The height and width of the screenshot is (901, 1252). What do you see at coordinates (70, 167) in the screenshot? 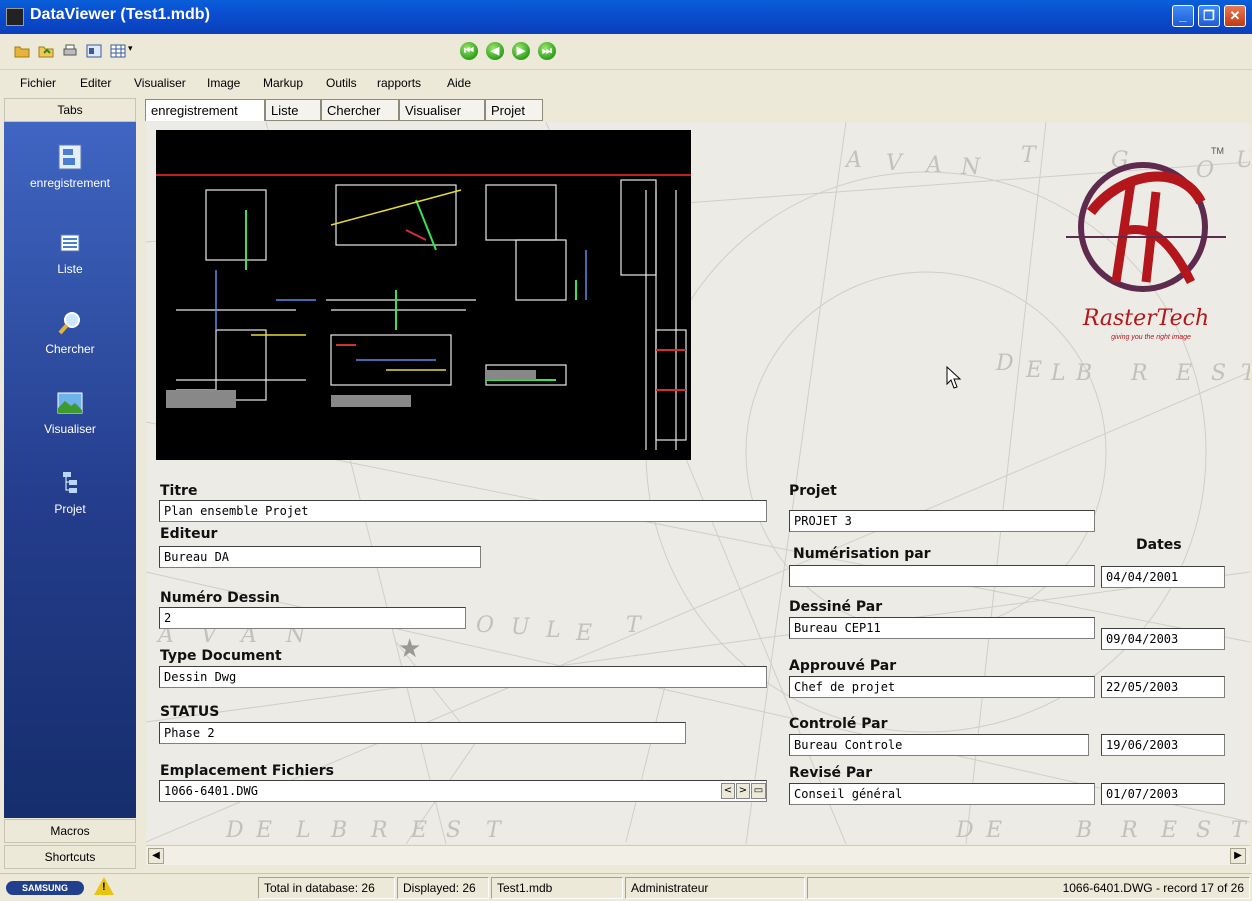
I see `sidebar-item-enregistrement: enregistrement` at bounding box center [70, 167].